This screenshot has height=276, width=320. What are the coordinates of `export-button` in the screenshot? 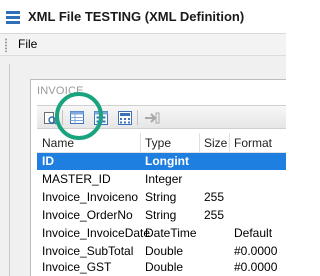 It's located at (152, 117).